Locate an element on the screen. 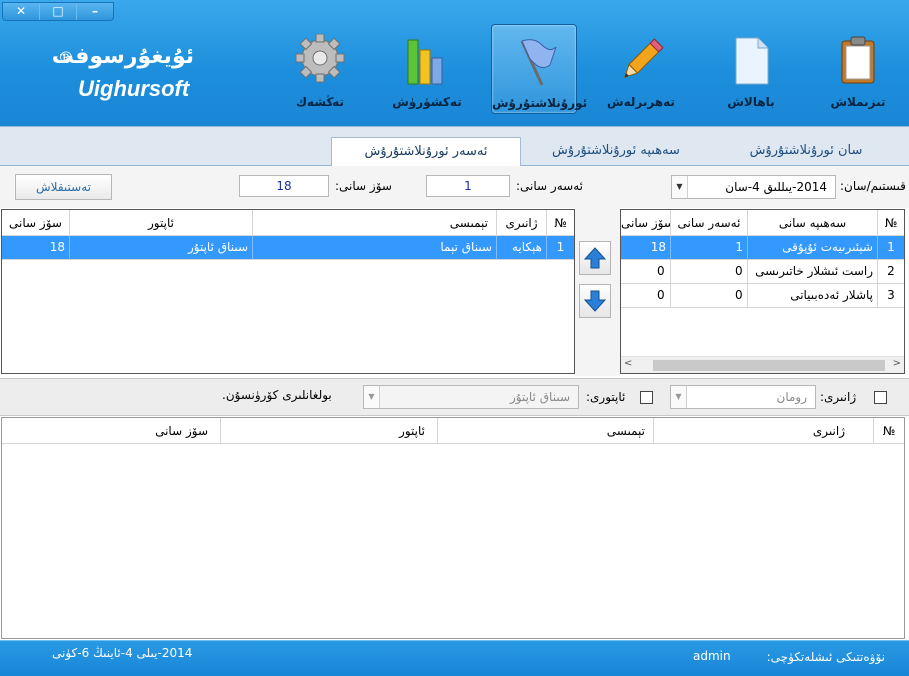  works-grid-header-words: سۆز سانى is located at coordinates (36, 223).